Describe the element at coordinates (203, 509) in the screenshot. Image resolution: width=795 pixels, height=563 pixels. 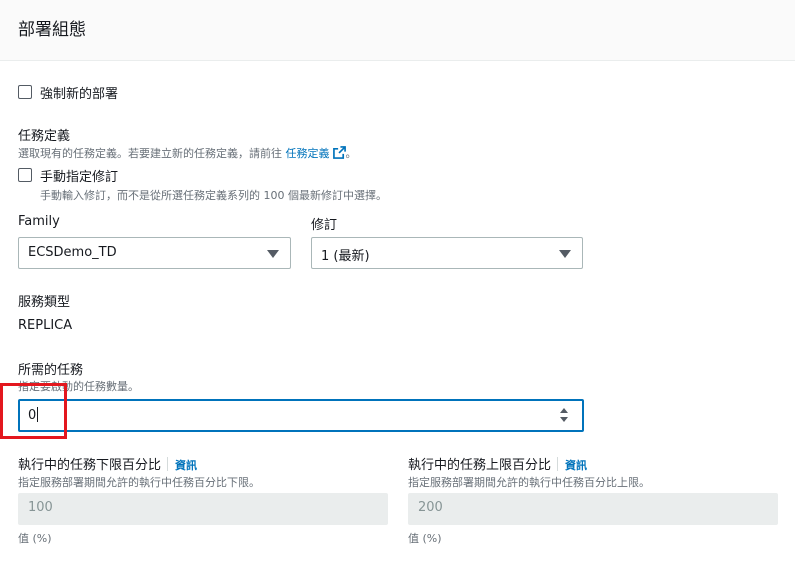
I see `min-healthy-input: 100` at that location.